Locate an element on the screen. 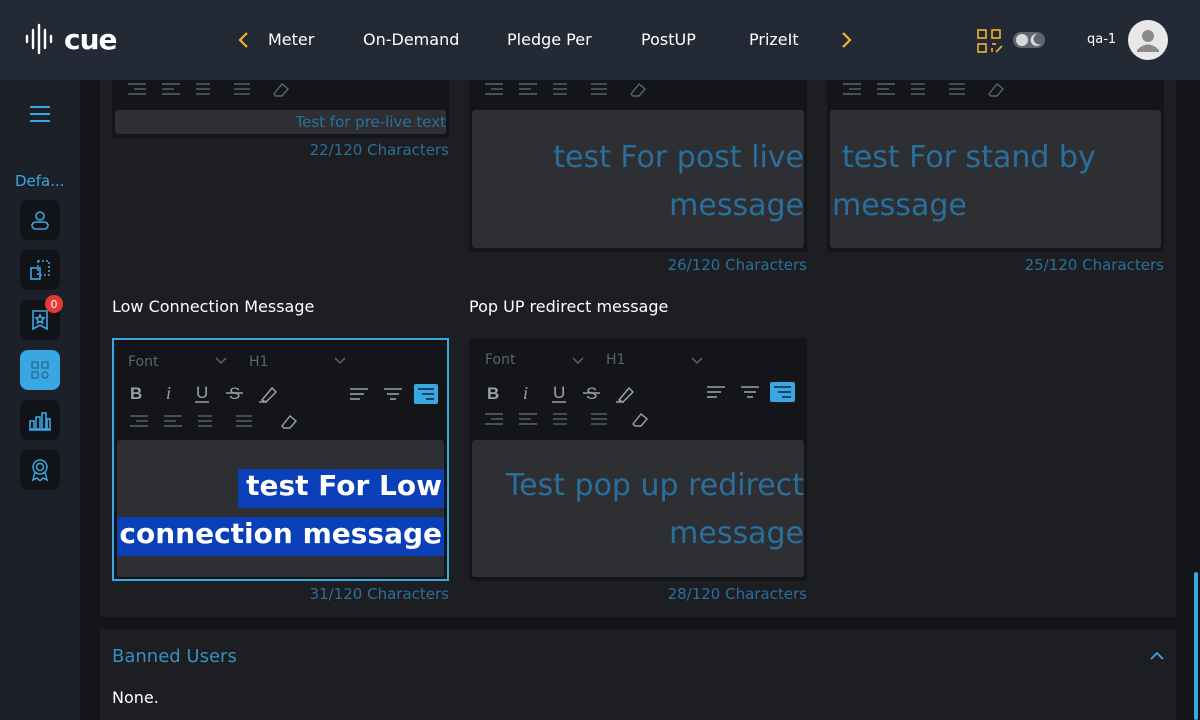 This screenshot has height=720, width=1200. sidebar-item-rewards: 0 is located at coordinates (41, 317).